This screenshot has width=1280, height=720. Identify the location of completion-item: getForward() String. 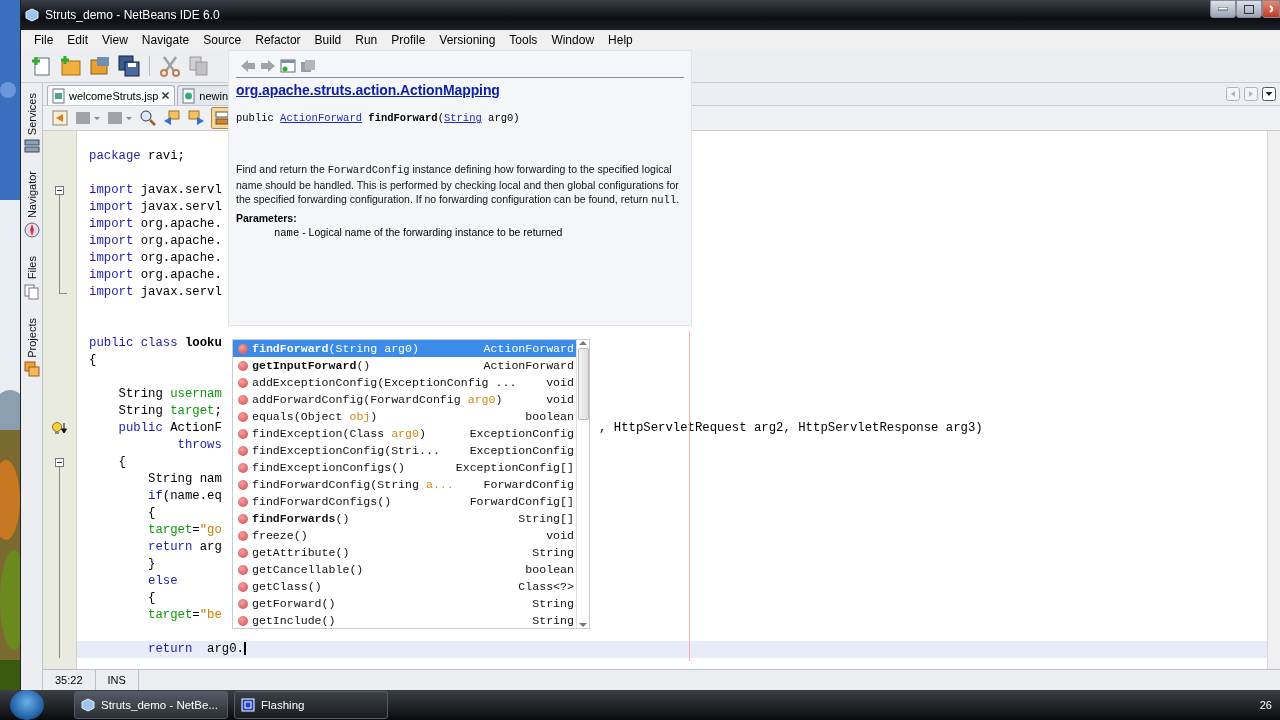
(404, 603).